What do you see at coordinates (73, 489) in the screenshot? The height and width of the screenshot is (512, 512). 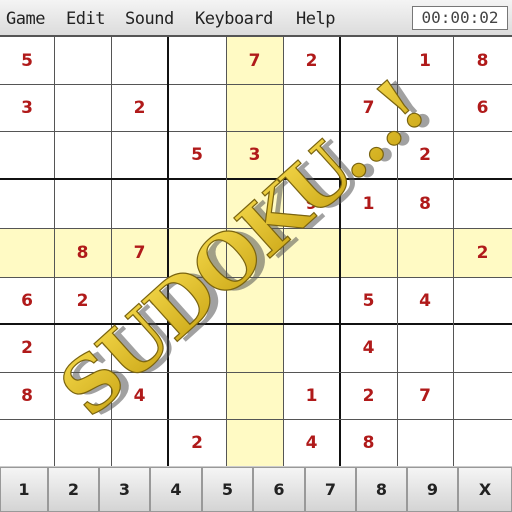 I see `key-2: 2` at bounding box center [73, 489].